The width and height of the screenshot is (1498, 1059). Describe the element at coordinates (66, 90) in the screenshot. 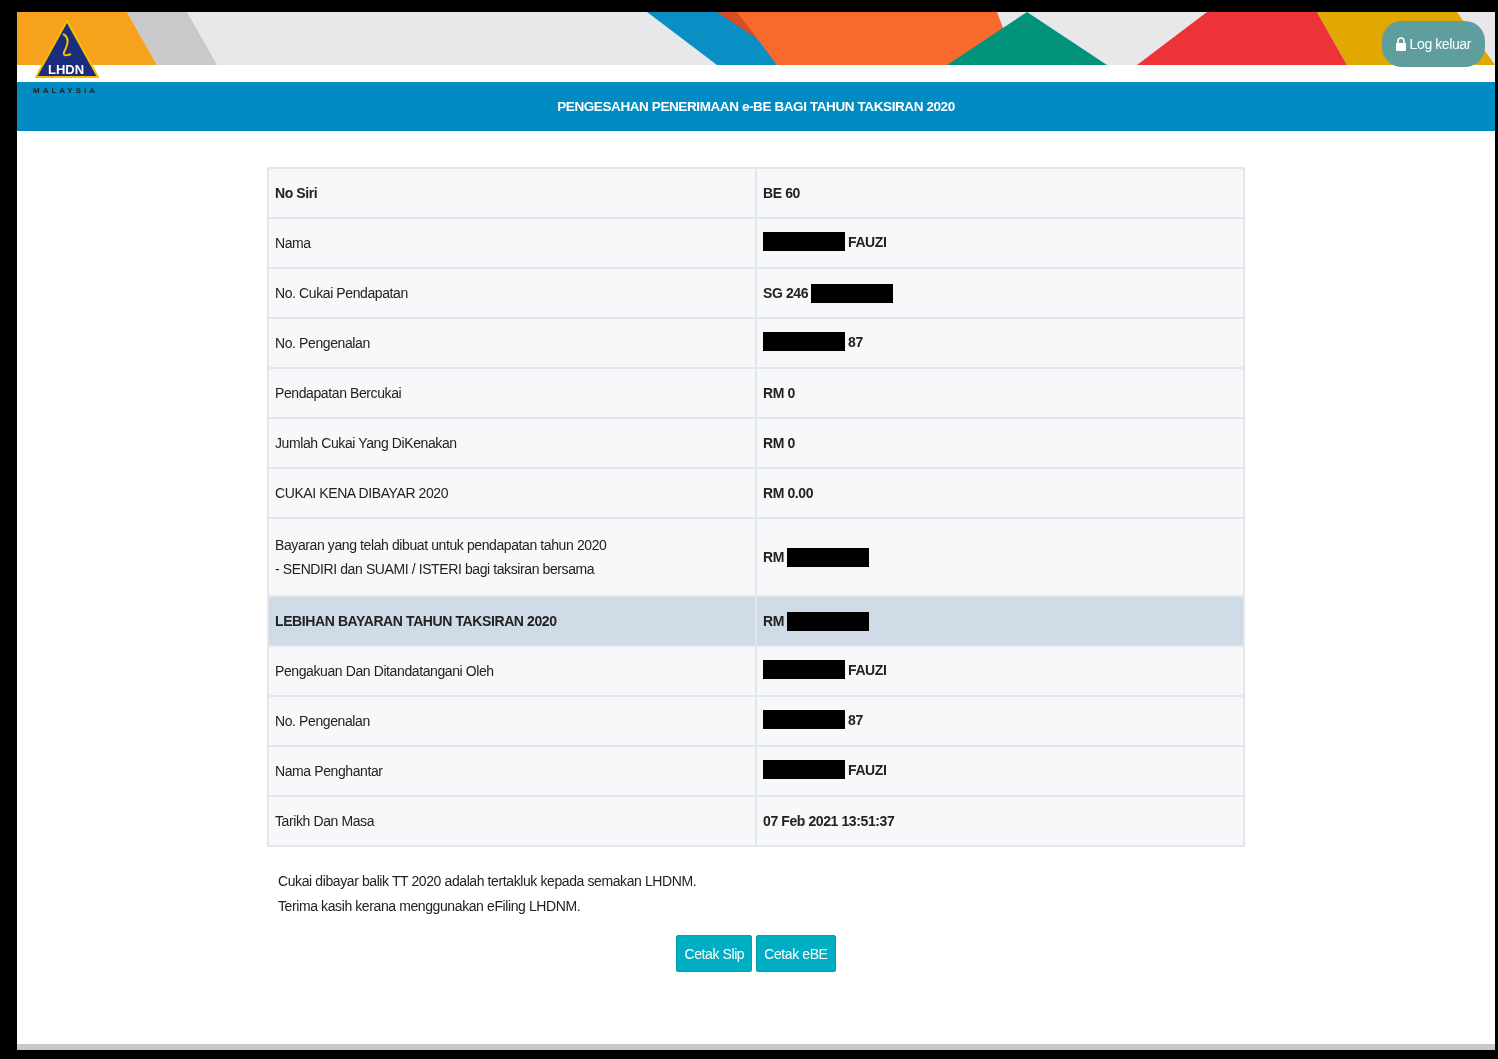

I see `logo-country: MALAYSIA` at that location.